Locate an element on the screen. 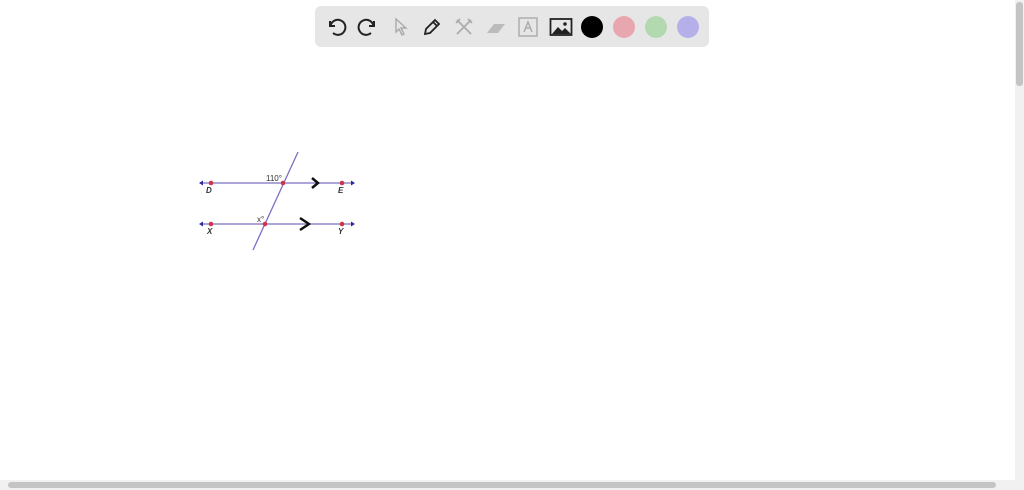  transversal-line is located at coordinates (275, 201).